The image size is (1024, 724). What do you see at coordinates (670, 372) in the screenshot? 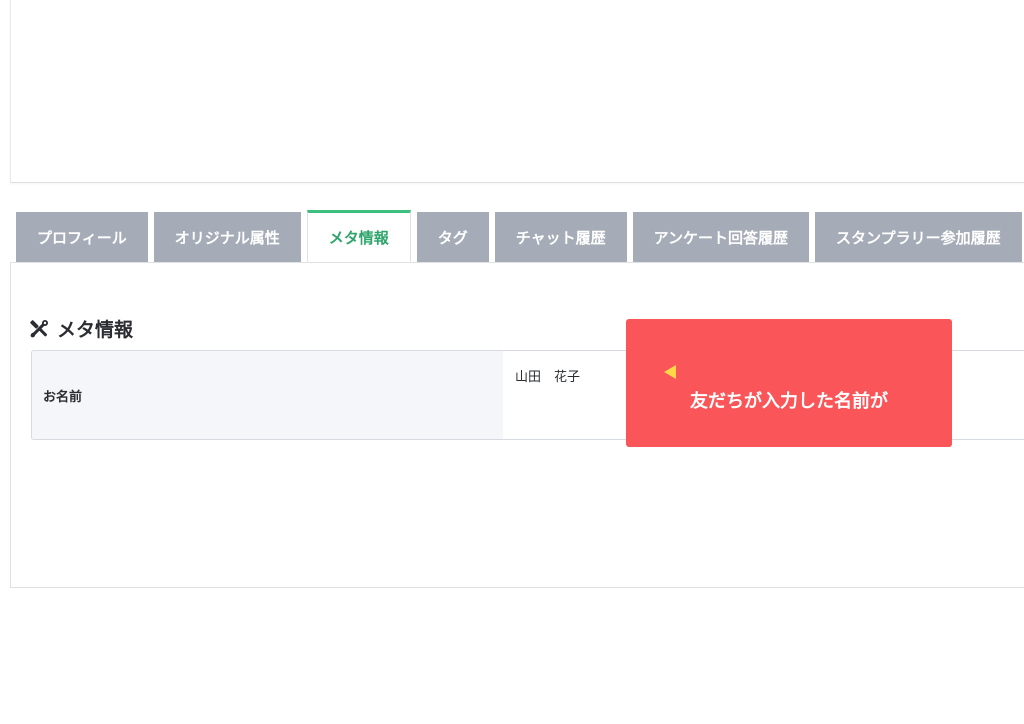
I see `arrow-left-icon` at bounding box center [670, 372].